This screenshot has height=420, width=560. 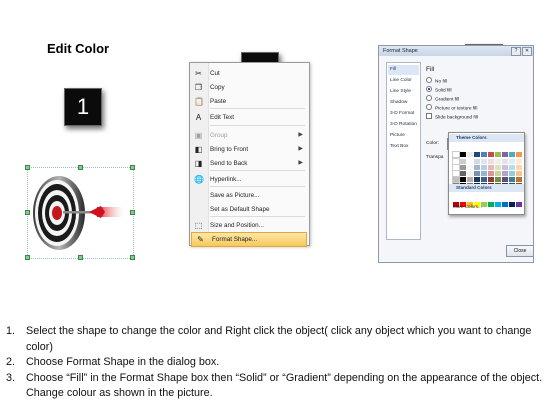 I want to click on menu-item-paste: 📋 Paste, so click(x=248, y=101).